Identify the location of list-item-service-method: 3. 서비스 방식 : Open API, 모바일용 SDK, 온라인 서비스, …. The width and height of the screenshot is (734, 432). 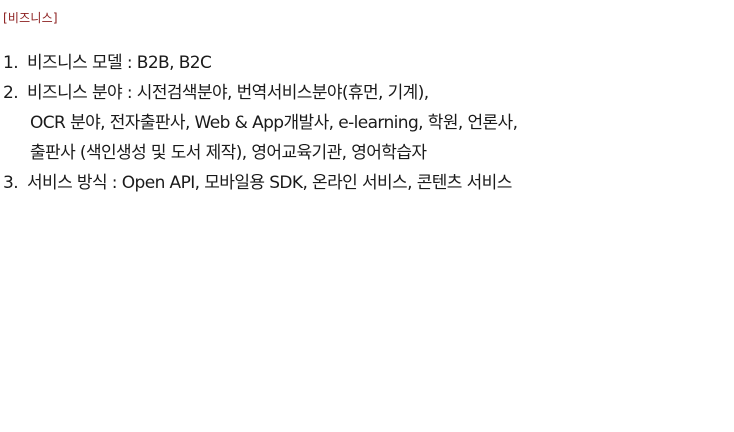
(367, 183).